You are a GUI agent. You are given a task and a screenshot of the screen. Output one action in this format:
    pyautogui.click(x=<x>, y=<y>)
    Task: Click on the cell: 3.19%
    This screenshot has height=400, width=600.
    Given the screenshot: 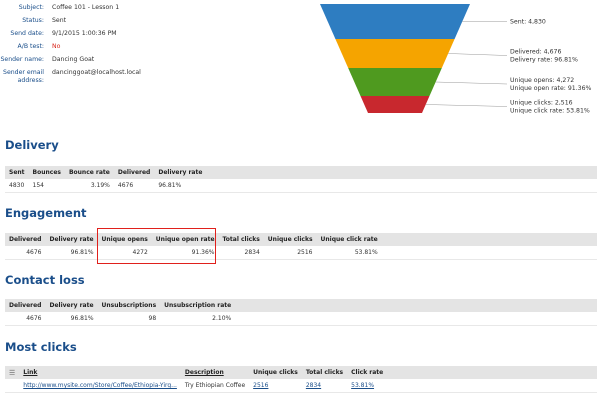 What is the action you would take?
    pyautogui.click(x=89, y=186)
    